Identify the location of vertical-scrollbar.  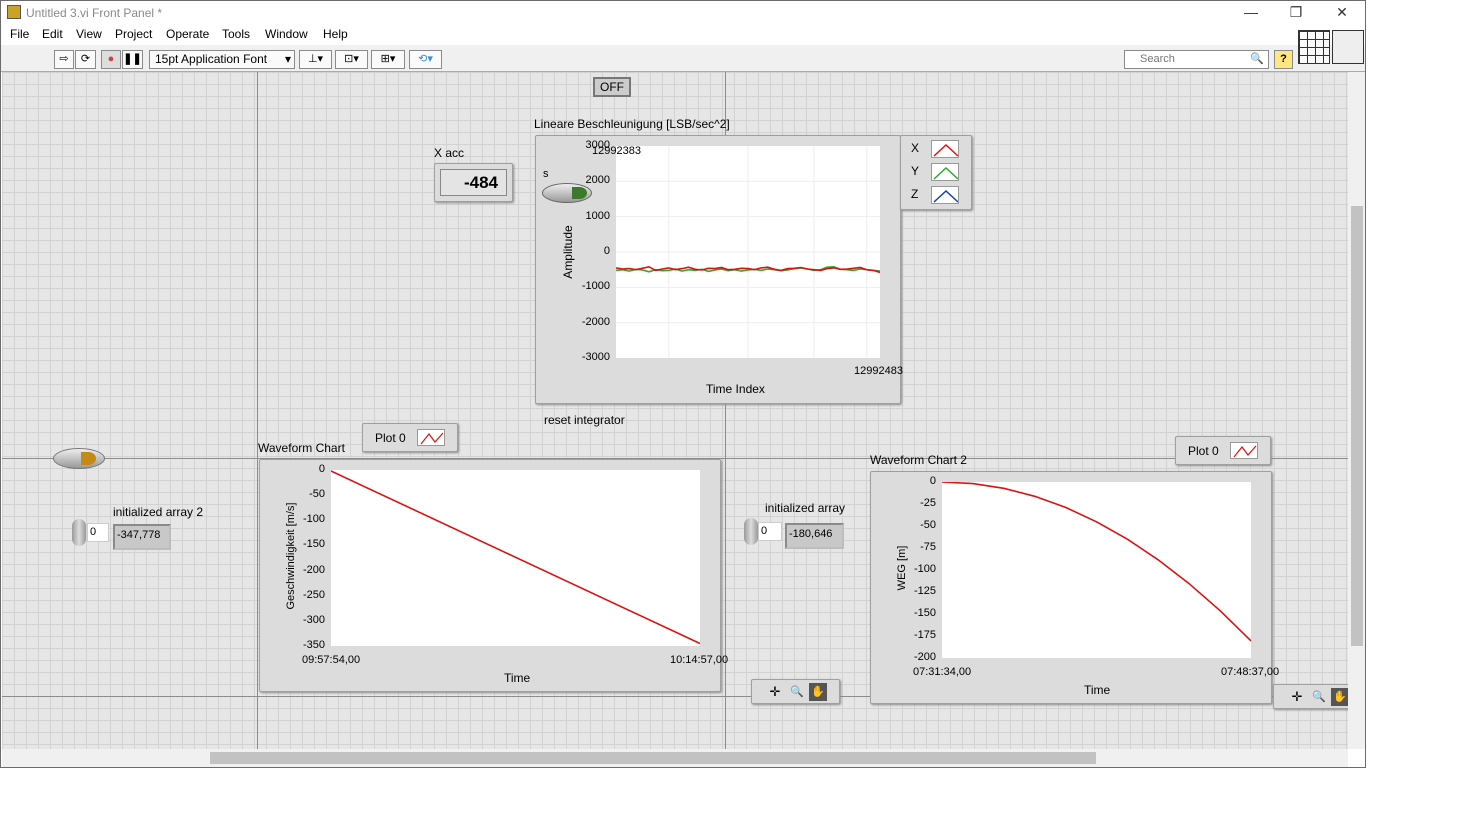
(1356, 410).